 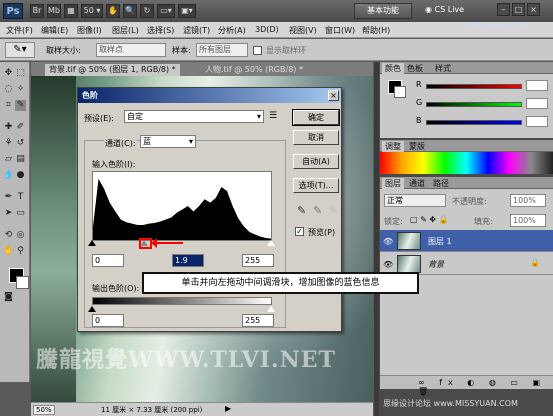 I want to click on white-eyedropper-icon: ✎, so click(x=333, y=210).